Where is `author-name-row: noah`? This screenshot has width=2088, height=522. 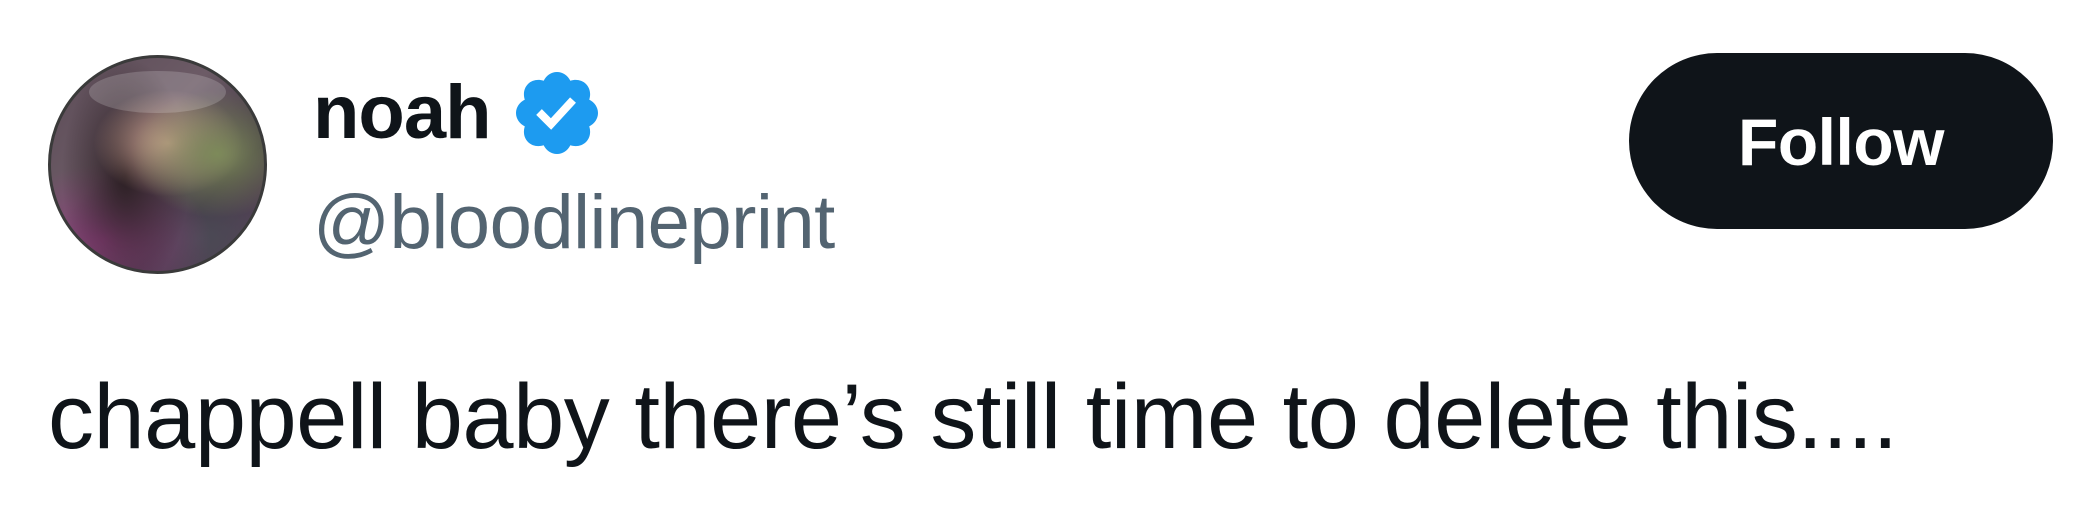
author-name-row: noah is located at coordinates (459, 113).